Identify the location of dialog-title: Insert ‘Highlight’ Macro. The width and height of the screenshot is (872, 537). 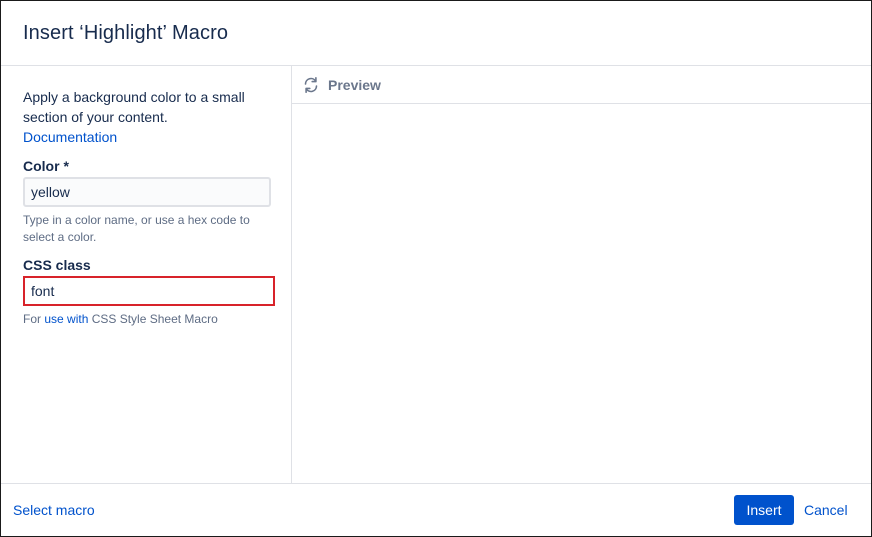
(126, 33).